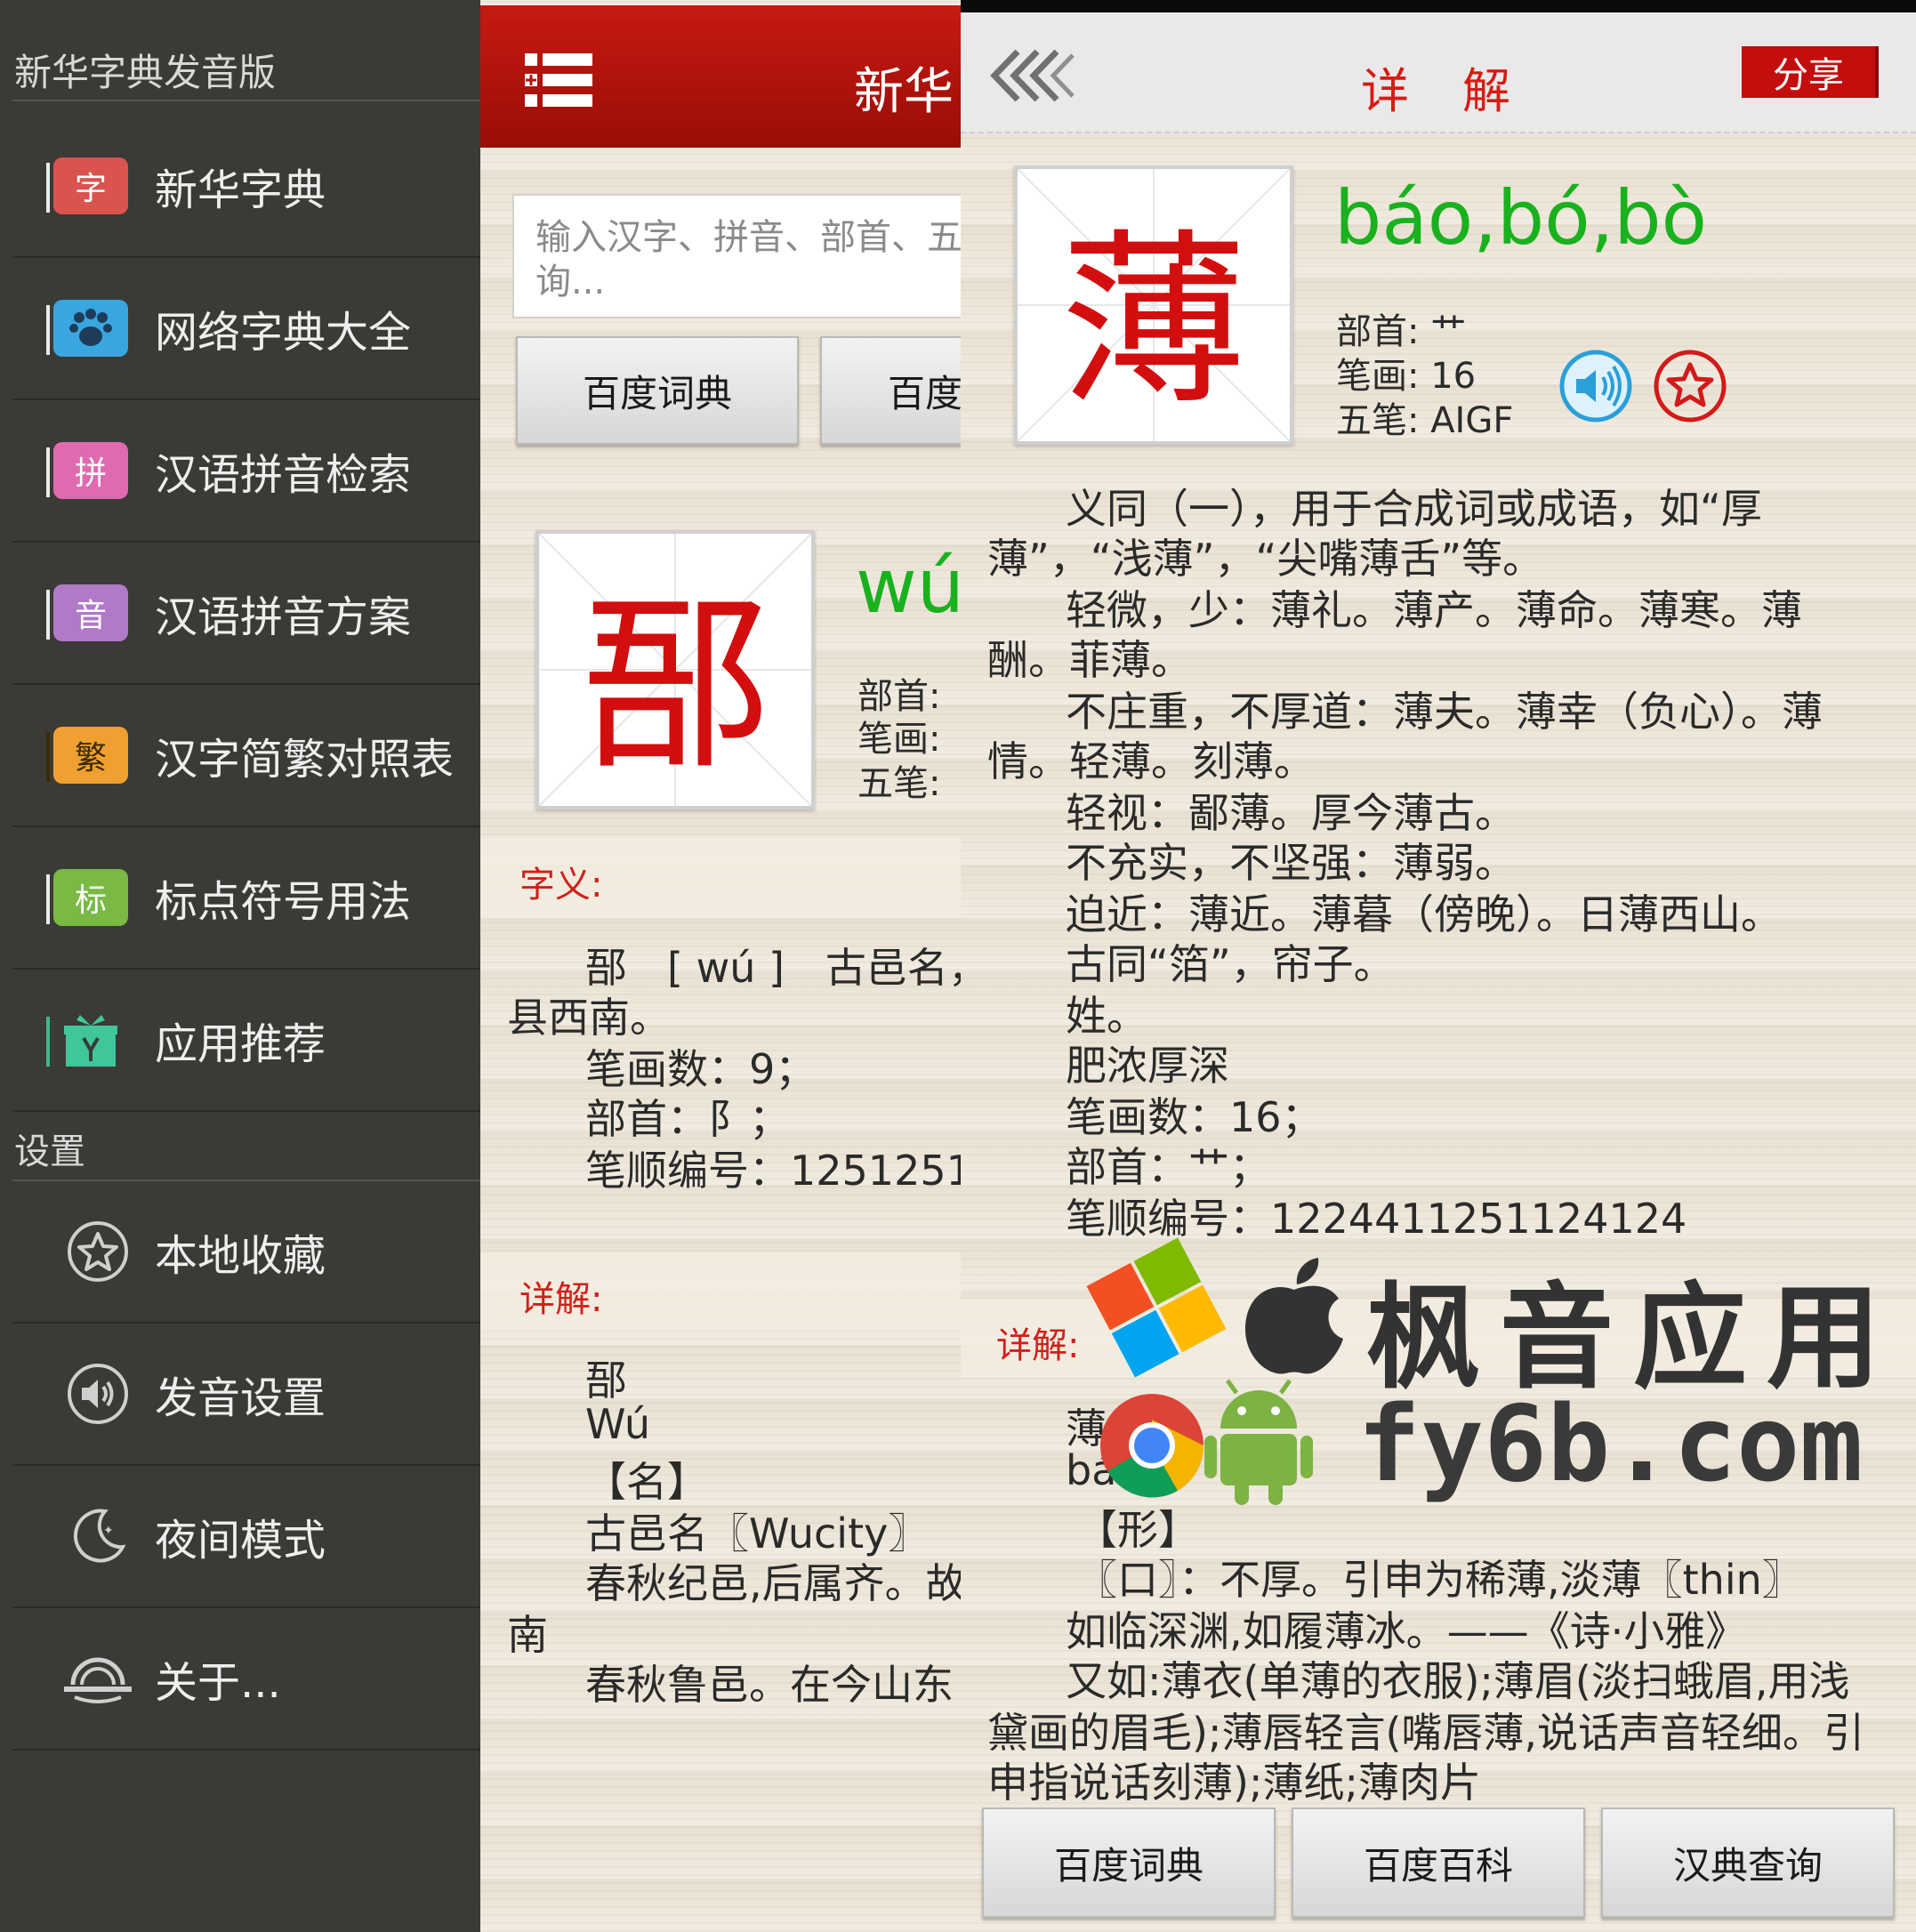 The height and width of the screenshot is (1932, 1916). What do you see at coordinates (720, 76) in the screenshot?
I see `app-header: 新华` at bounding box center [720, 76].